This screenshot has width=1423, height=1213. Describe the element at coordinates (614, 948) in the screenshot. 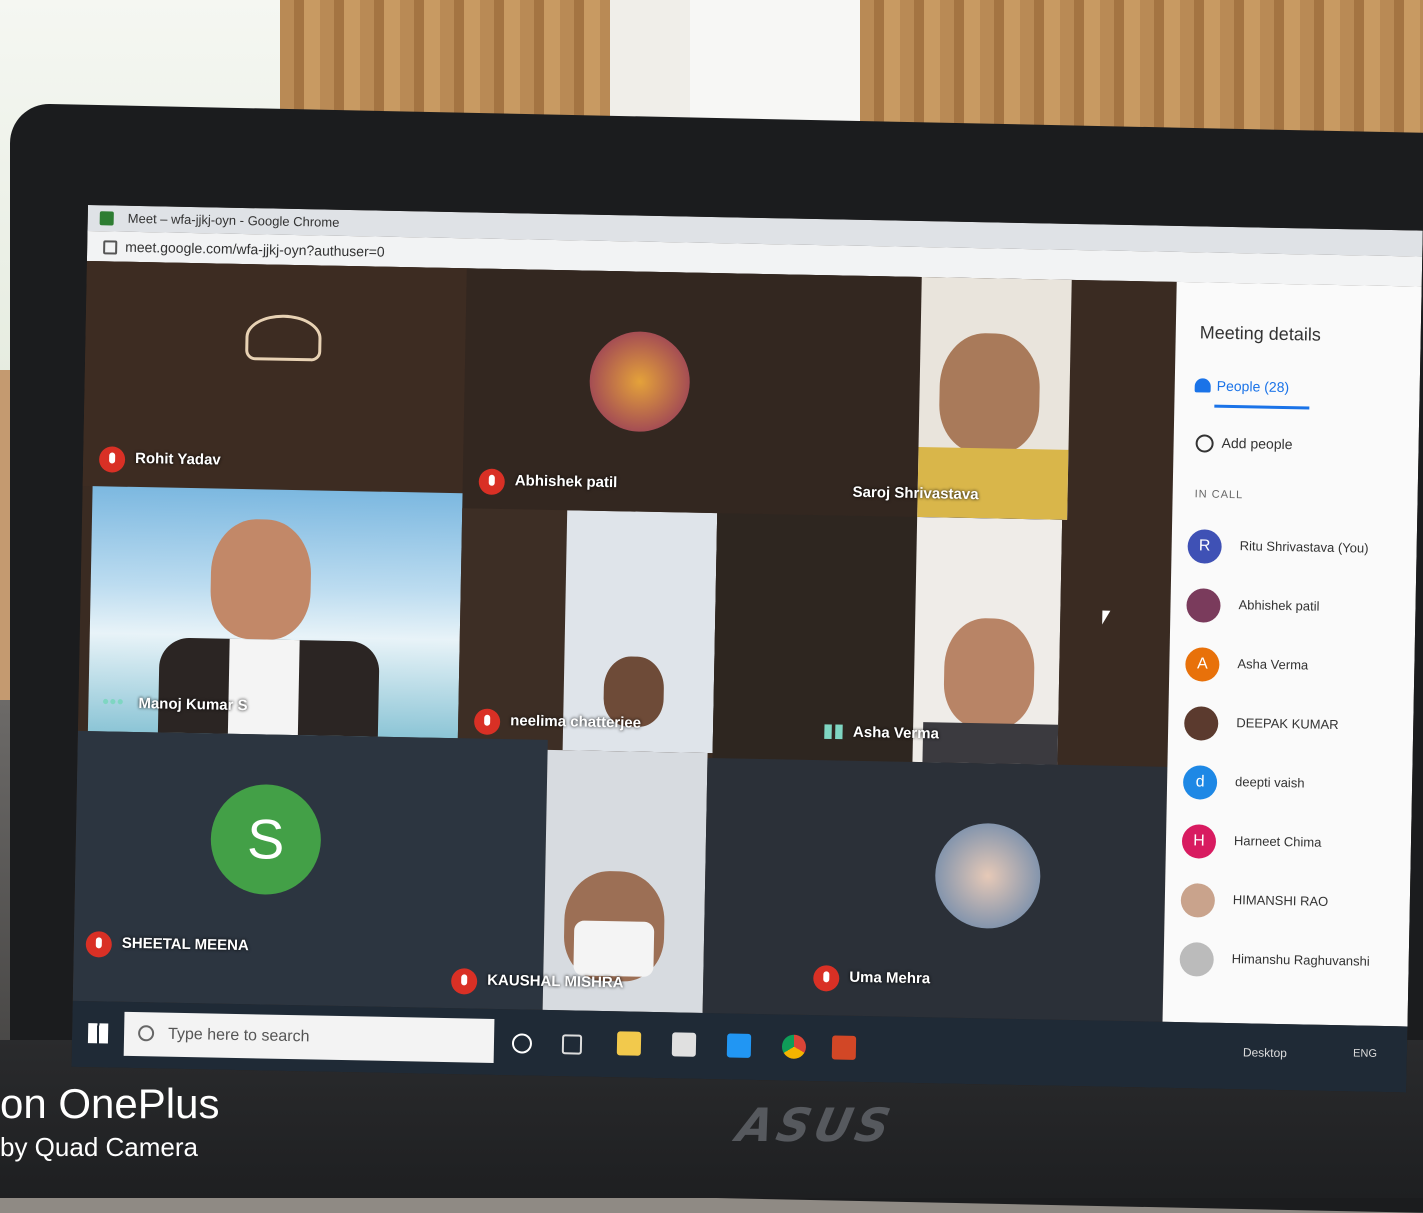

I see `face-mask` at that location.